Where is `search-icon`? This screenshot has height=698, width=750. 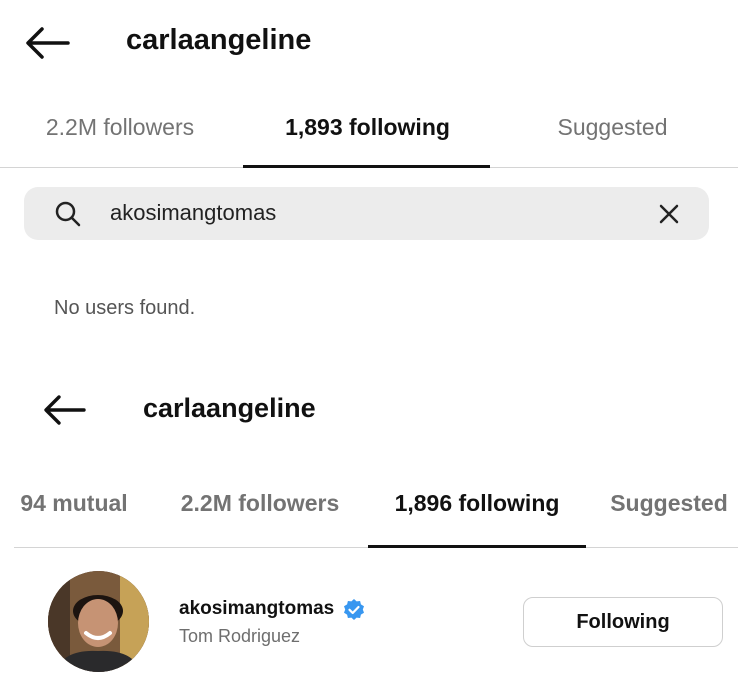 search-icon is located at coordinates (68, 214).